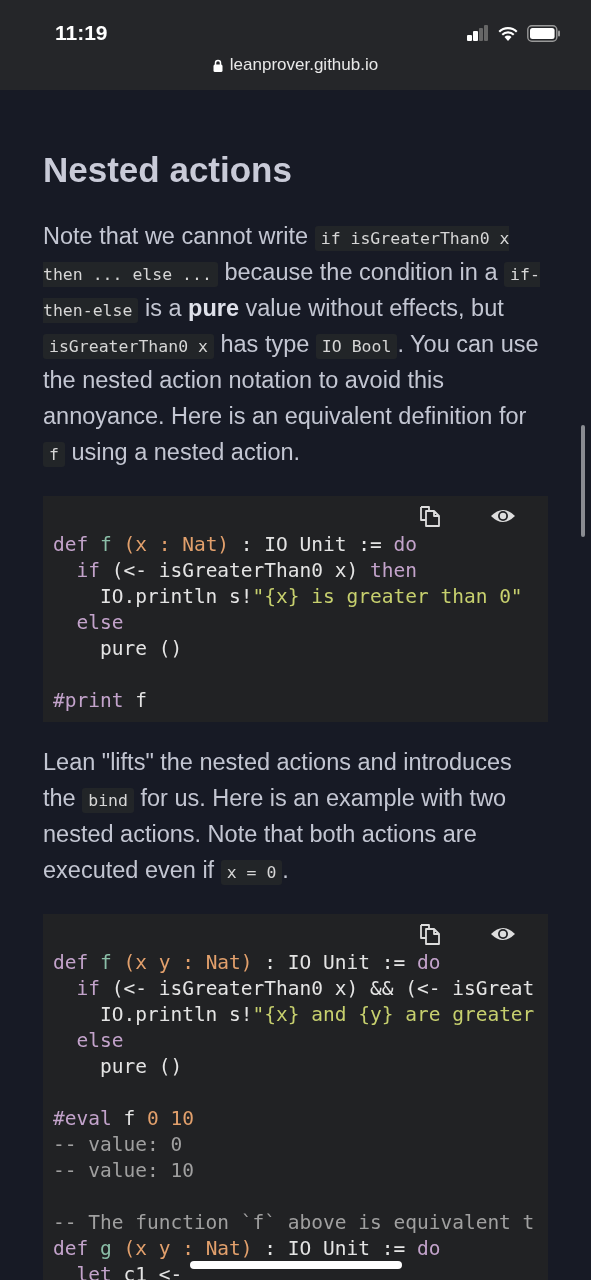  What do you see at coordinates (81, 33) in the screenshot?
I see `status-time: 11:19` at bounding box center [81, 33].